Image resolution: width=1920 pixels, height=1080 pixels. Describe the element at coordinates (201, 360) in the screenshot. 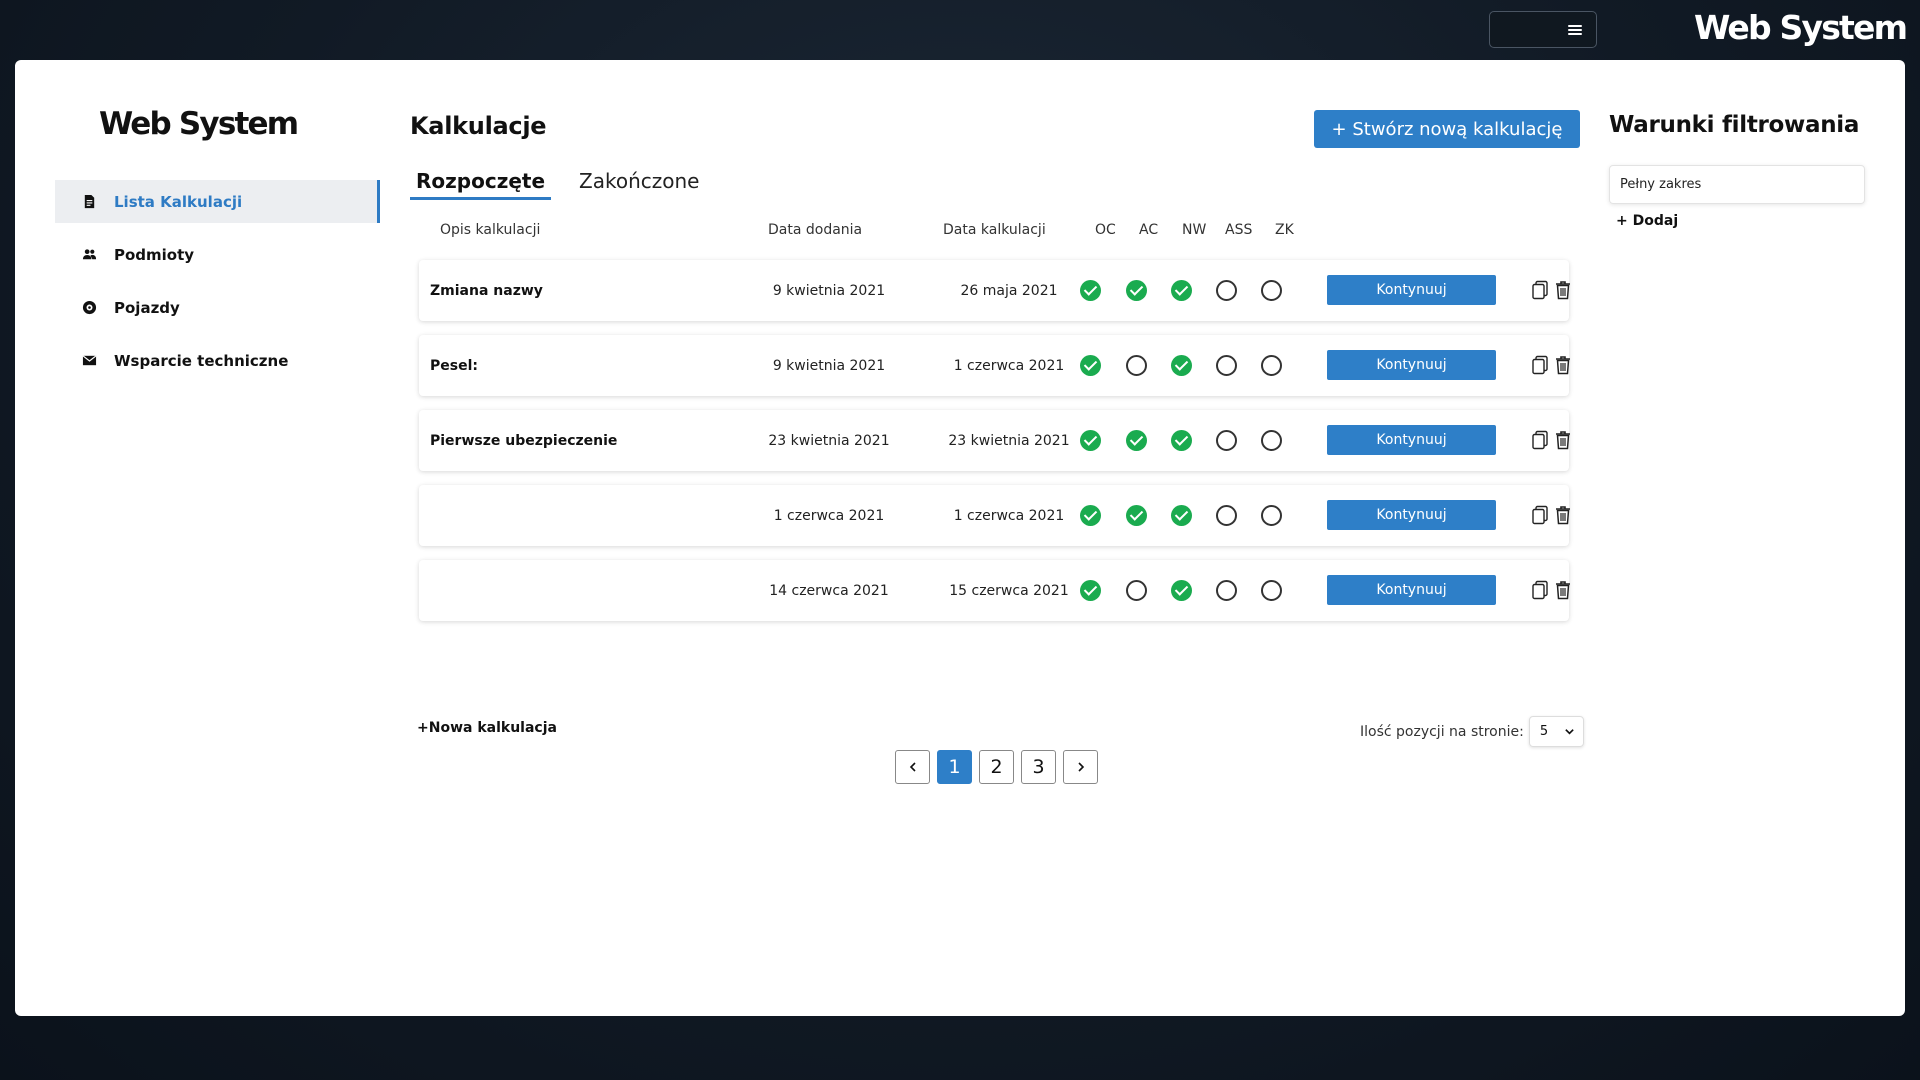

I see `sidebar-item-label: Wsparcie techniczne` at that location.